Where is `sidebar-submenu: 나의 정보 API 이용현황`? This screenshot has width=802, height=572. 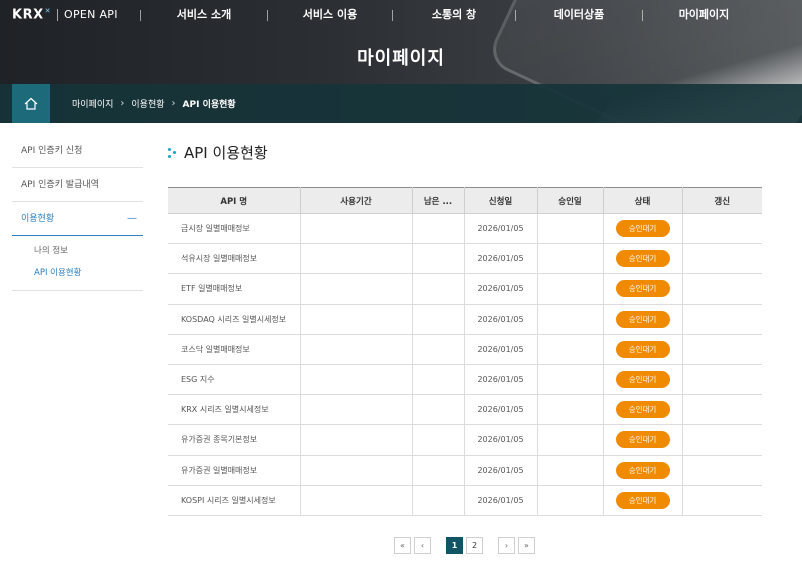
sidebar-submenu: 나의 정보 API 이용현황 is located at coordinates (77, 263).